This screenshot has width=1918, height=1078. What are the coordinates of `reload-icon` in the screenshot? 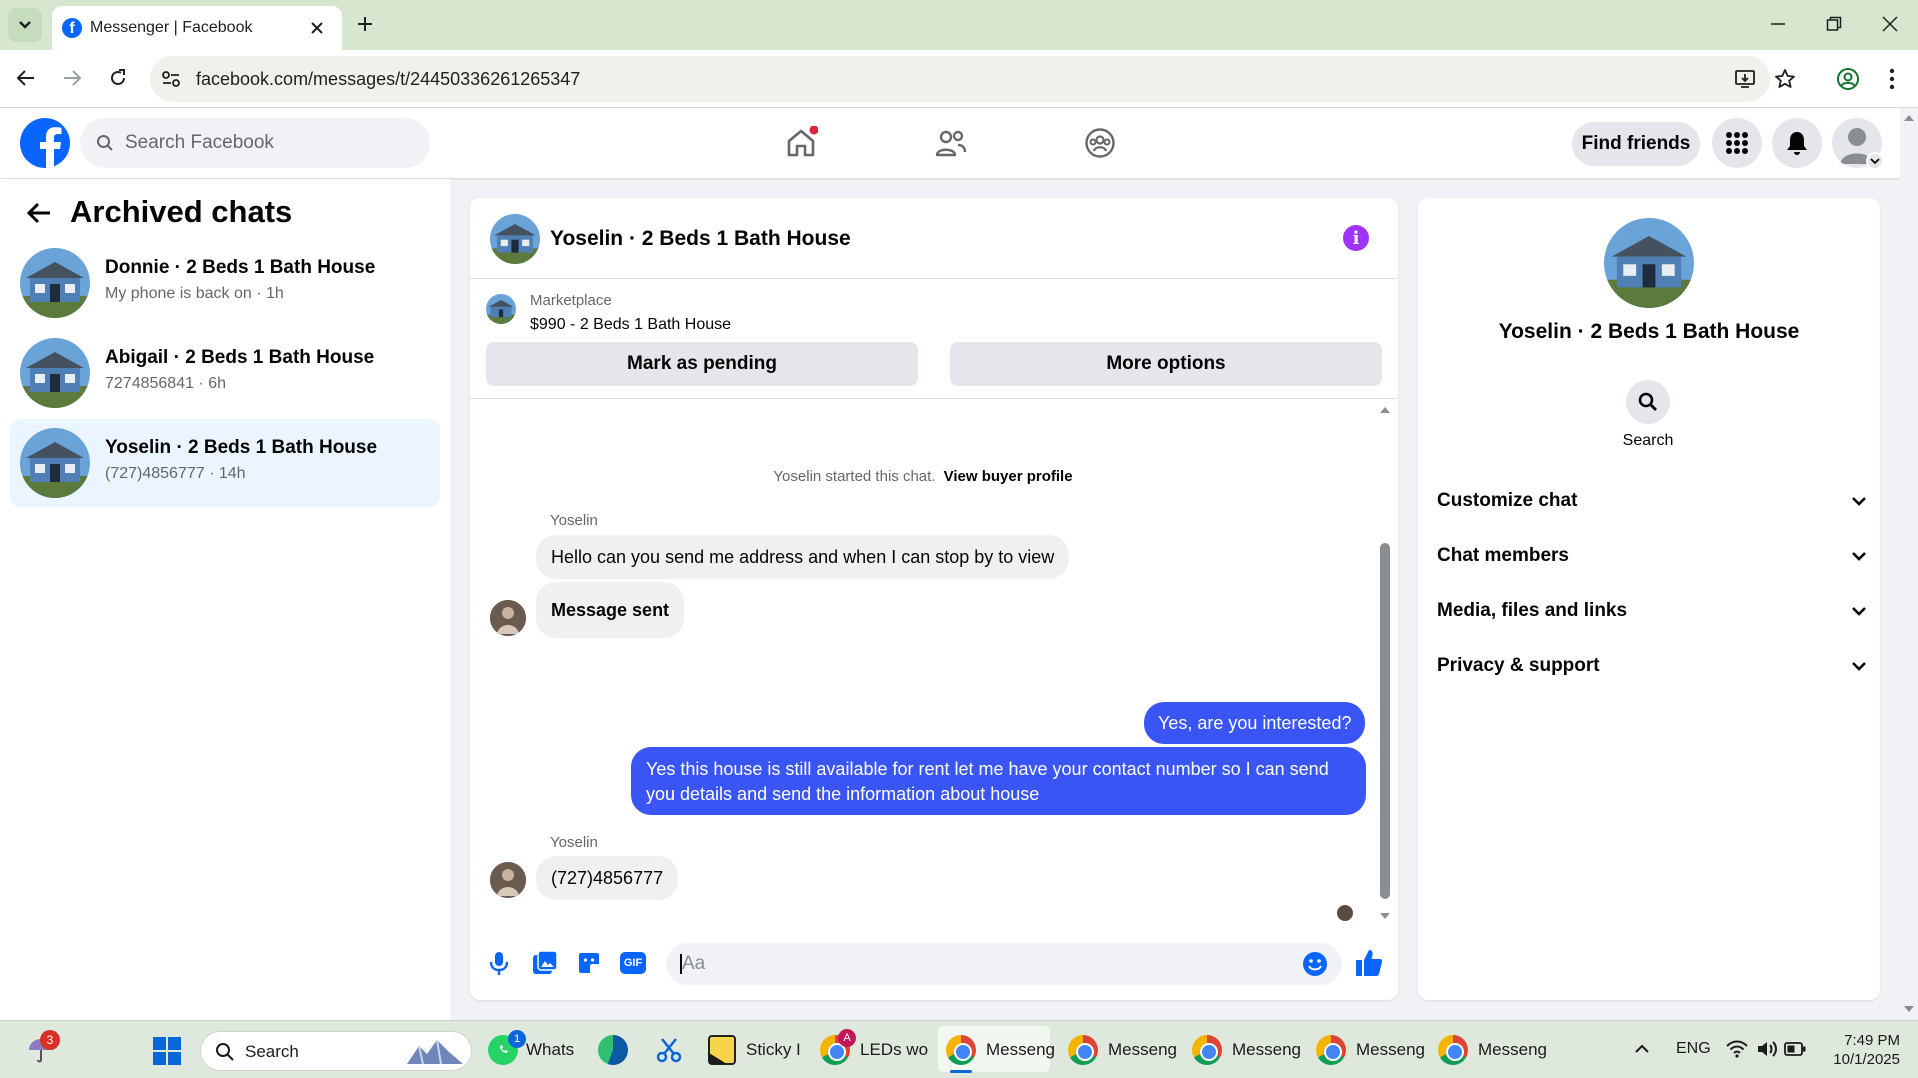 It's located at (118, 78).